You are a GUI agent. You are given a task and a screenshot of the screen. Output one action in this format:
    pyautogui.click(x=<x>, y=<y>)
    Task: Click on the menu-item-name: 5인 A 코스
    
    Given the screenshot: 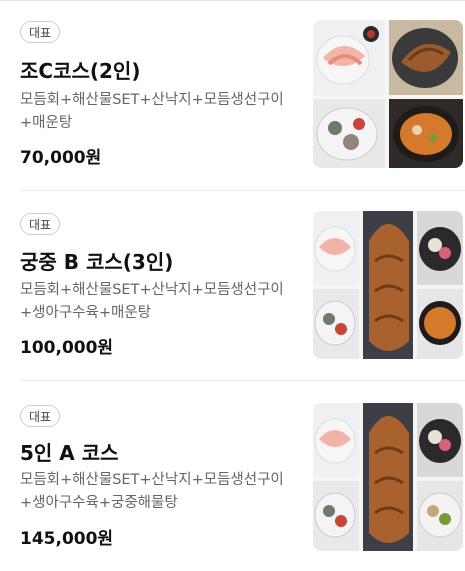 What is the action you would take?
    pyautogui.click(x=69, y=453)
    